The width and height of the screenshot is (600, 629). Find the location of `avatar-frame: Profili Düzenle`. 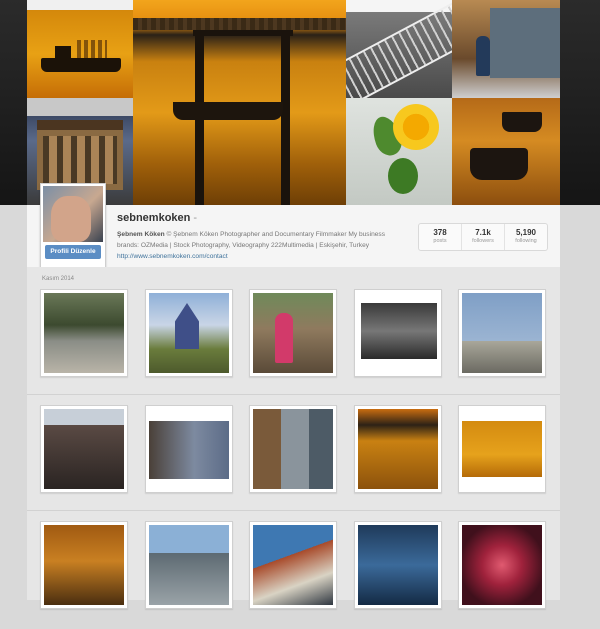

avatar-frame: Profili Düzenle is located at coordinates (73, 226).